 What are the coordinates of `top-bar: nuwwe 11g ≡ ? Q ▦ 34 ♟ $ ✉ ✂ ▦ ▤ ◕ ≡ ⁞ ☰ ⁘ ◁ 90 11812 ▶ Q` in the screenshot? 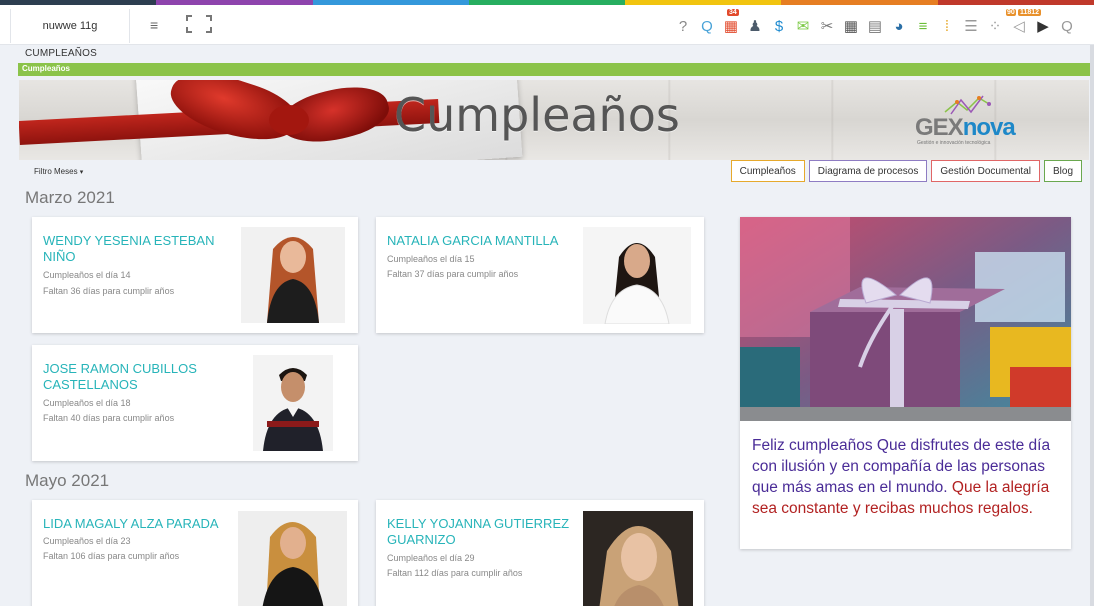 It's located at (547, 25).